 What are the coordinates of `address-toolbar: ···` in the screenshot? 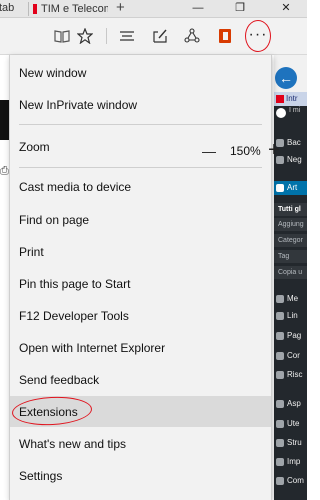 It's located at (153, 36).